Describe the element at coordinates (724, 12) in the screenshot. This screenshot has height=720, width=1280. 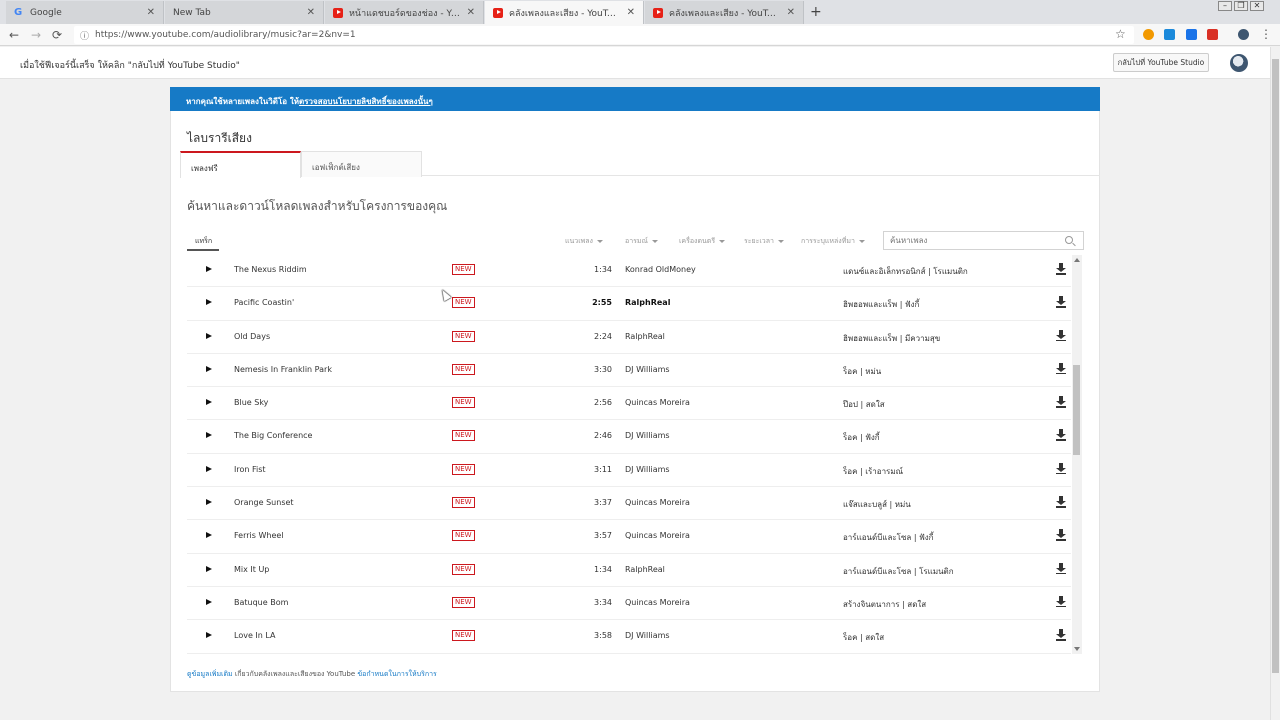
I see `browser-tab-audio-library-2: คลังเพลงและเสียง - YouTube ✕` at that location.